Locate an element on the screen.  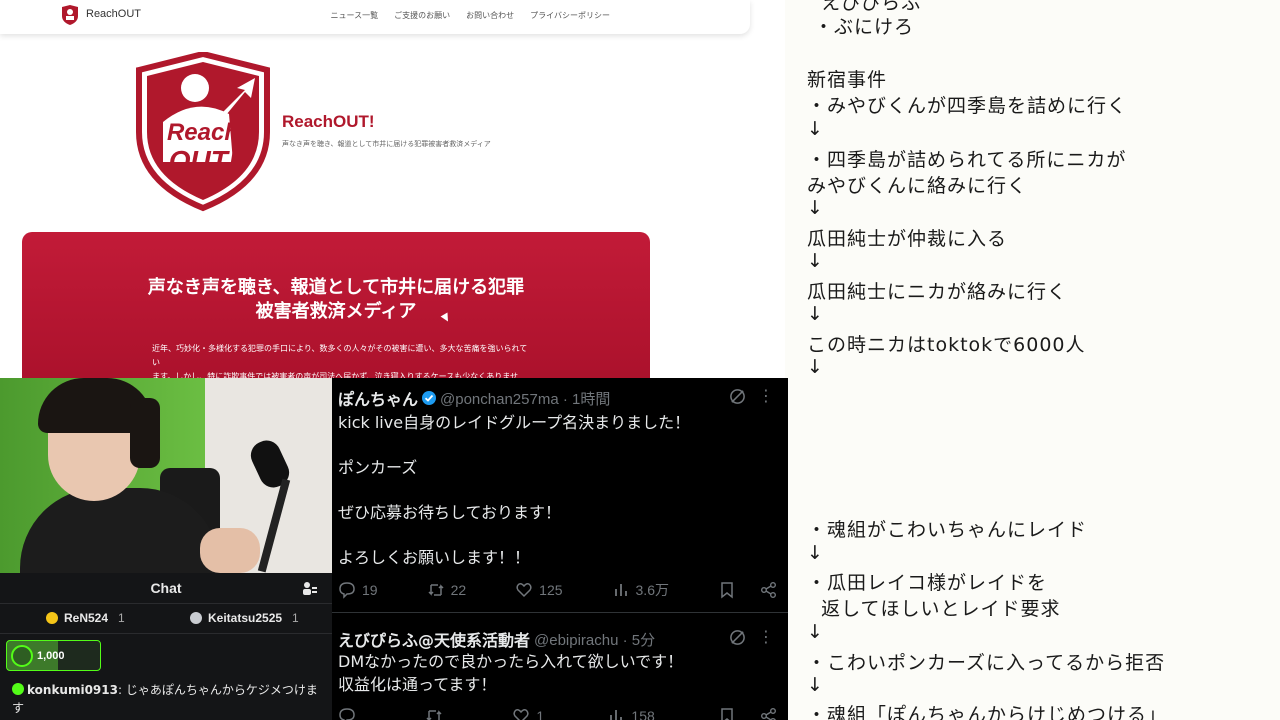
retweet-count: 22 is located at coordinates (458, 590).